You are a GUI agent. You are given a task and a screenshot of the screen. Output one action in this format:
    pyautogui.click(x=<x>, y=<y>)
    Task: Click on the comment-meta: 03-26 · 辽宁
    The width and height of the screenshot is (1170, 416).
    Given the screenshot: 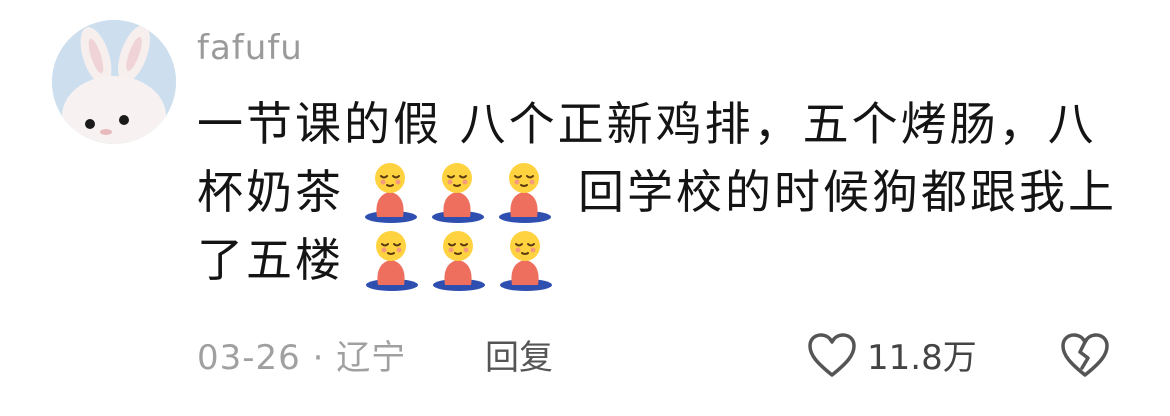 What is the action you would take?
    pyautogui.click(x=301, y=354)
    